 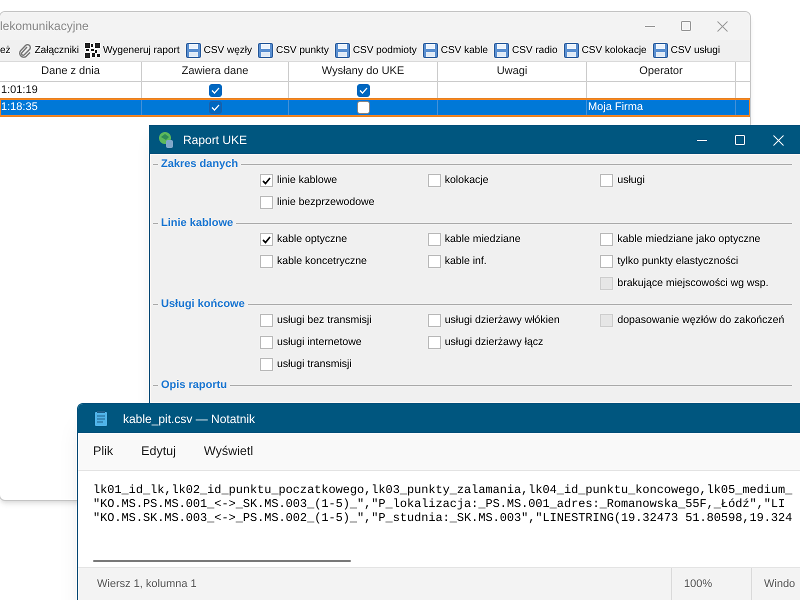 I want to click on checkbox-label: usługi internetowe, so click(x=319, y=342).